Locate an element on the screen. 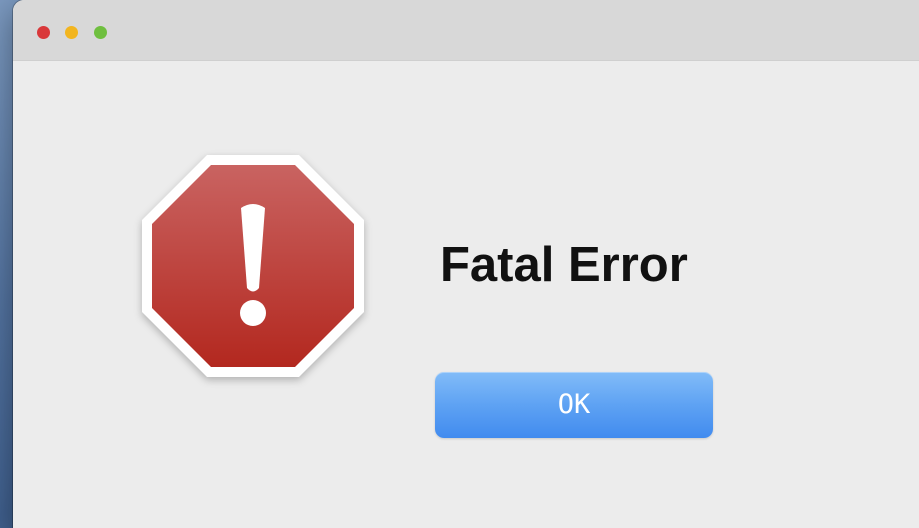 The height and width of the screenshot is (528, 919). minimize-window-button is located at coordinates (71, 32).